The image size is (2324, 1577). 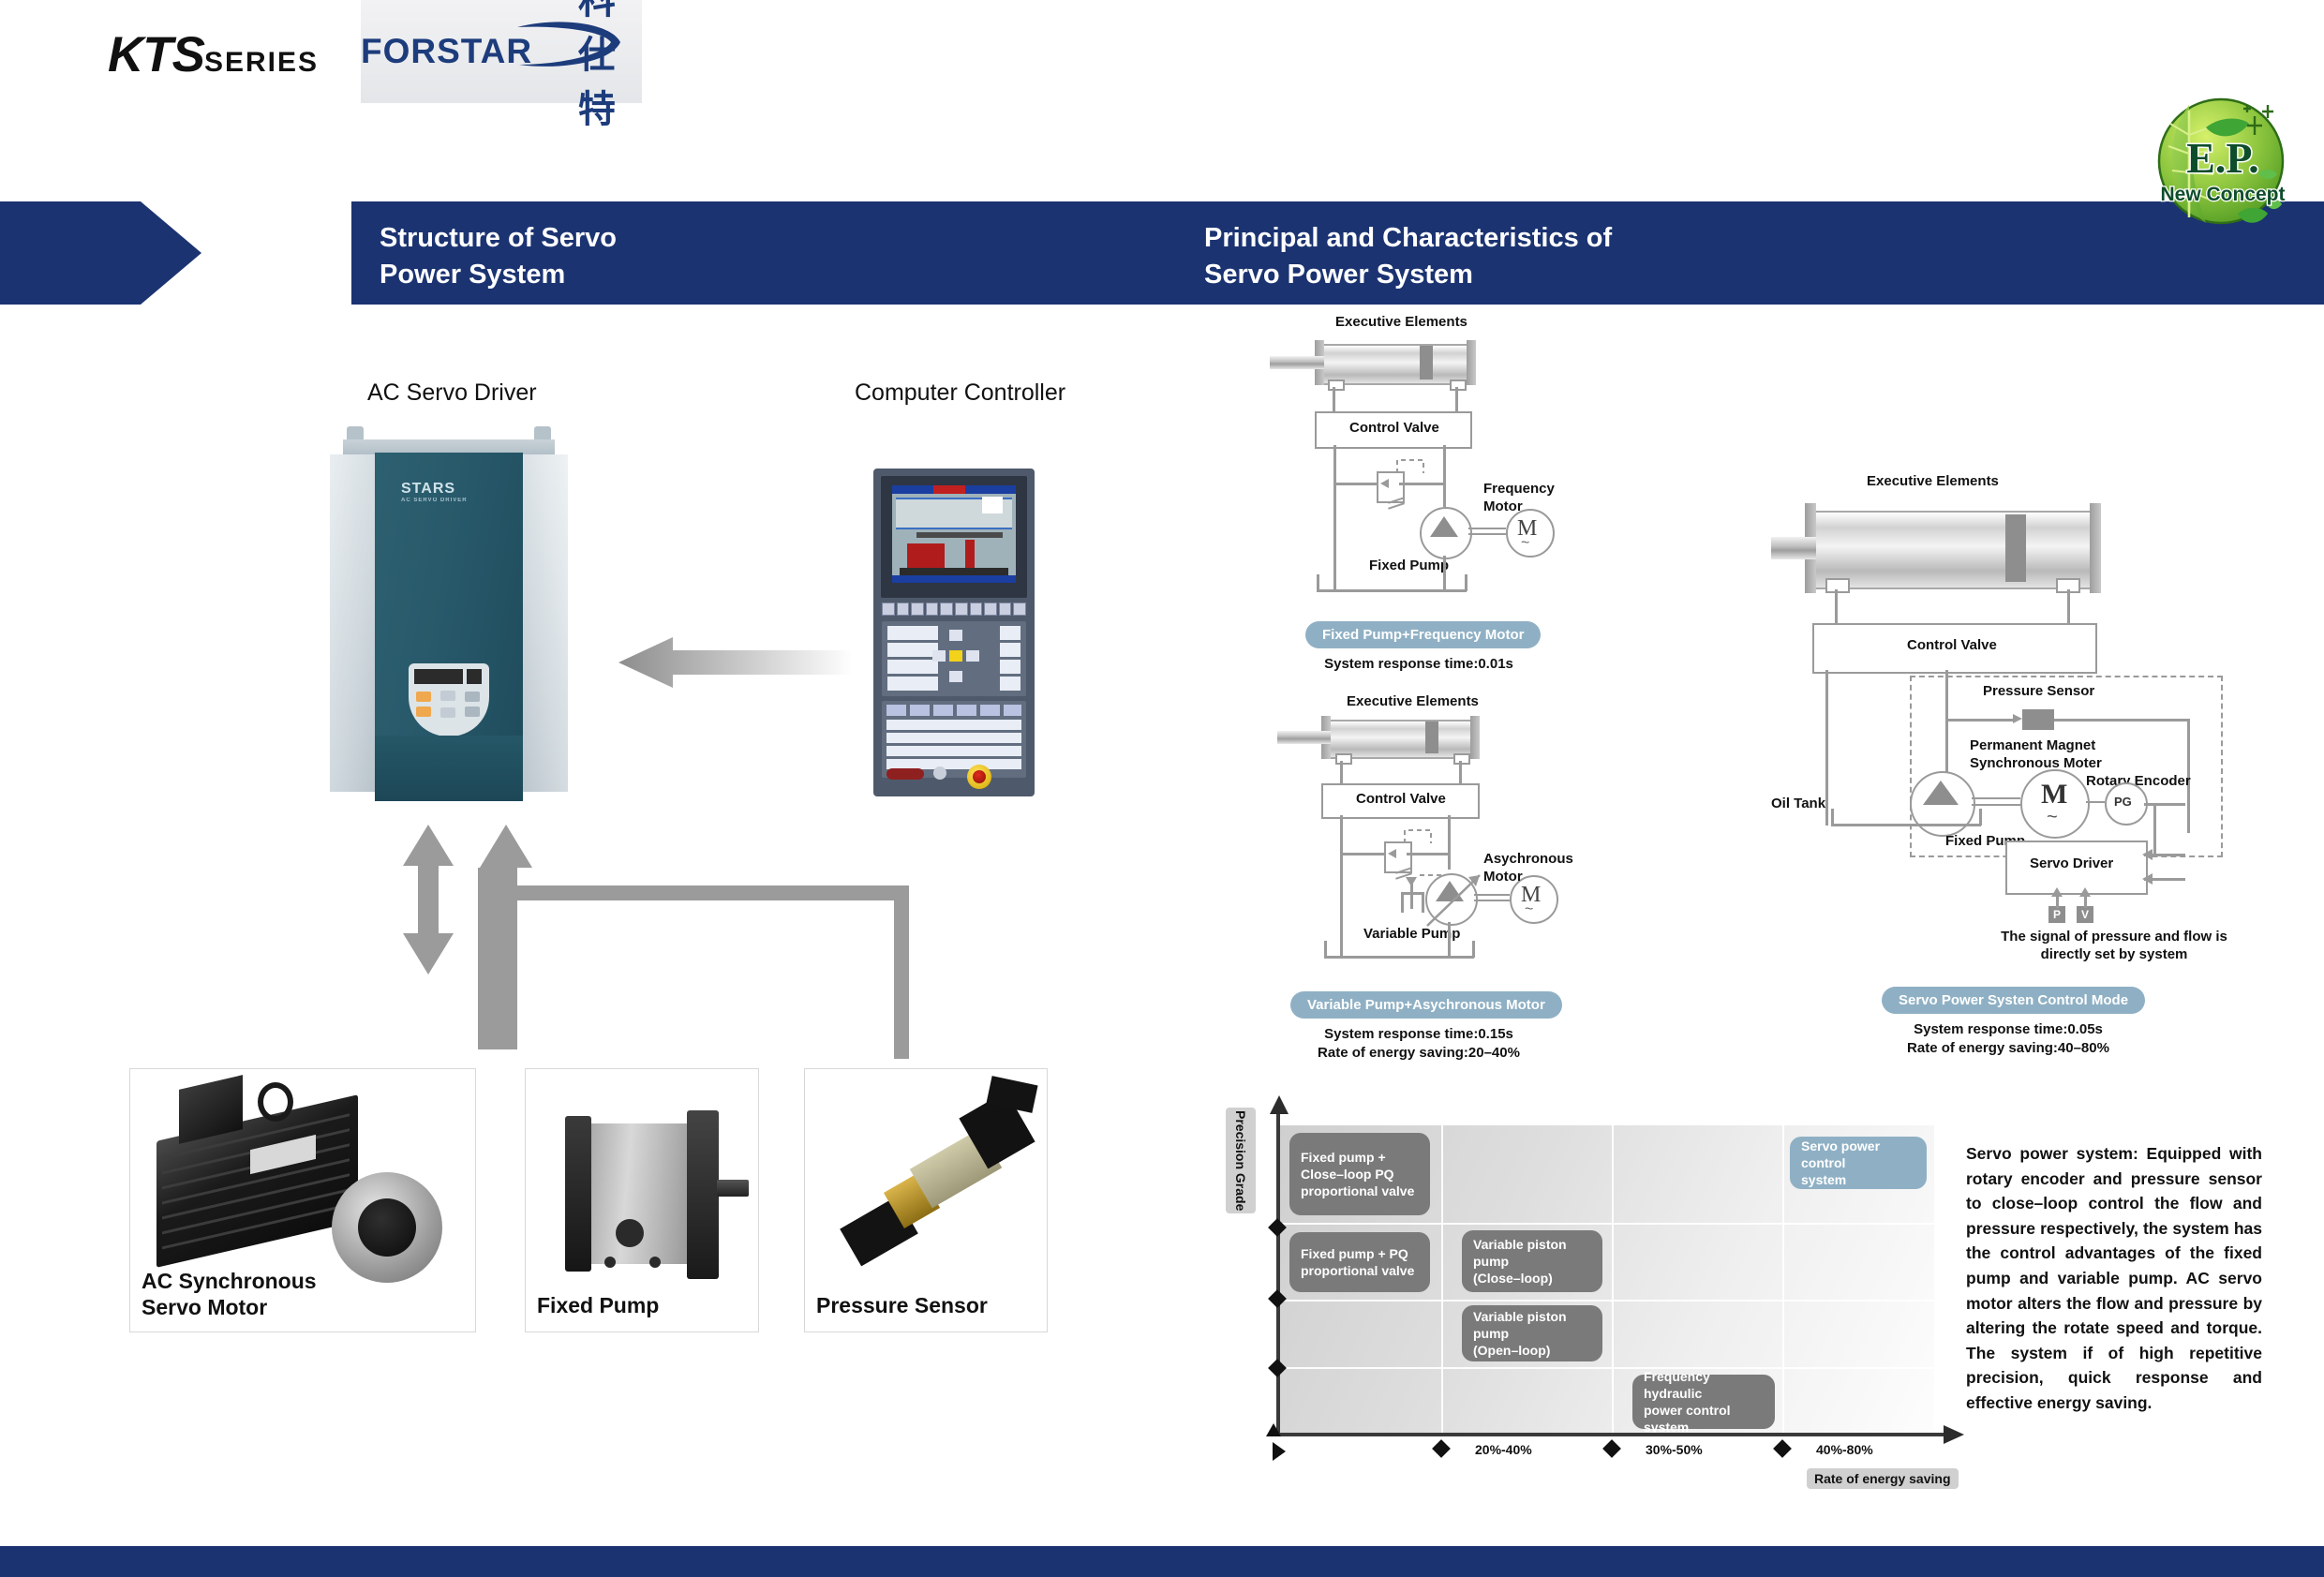 I want to click on sensor-bus-vertical, so click(x=901, y=972).